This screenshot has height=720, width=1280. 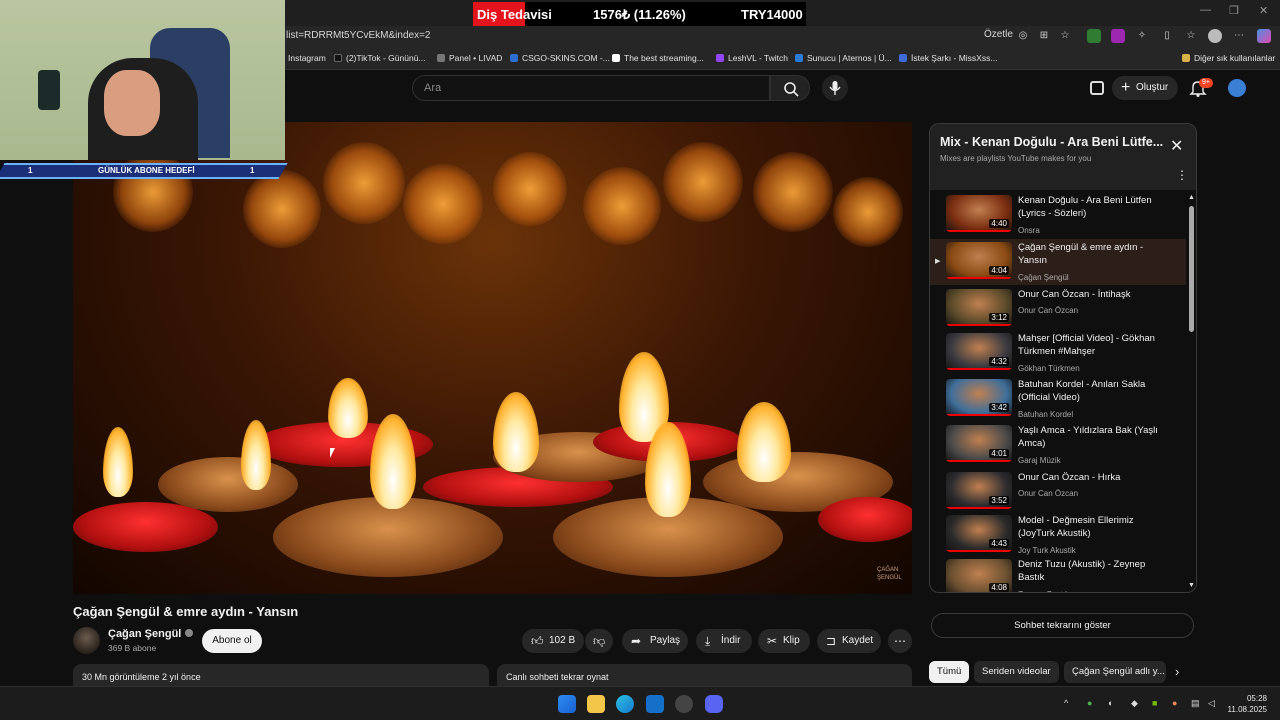 I want to click on other-bookmarks-folder: Diğer sık kullanılanlar, so click(x=1228, y=58).